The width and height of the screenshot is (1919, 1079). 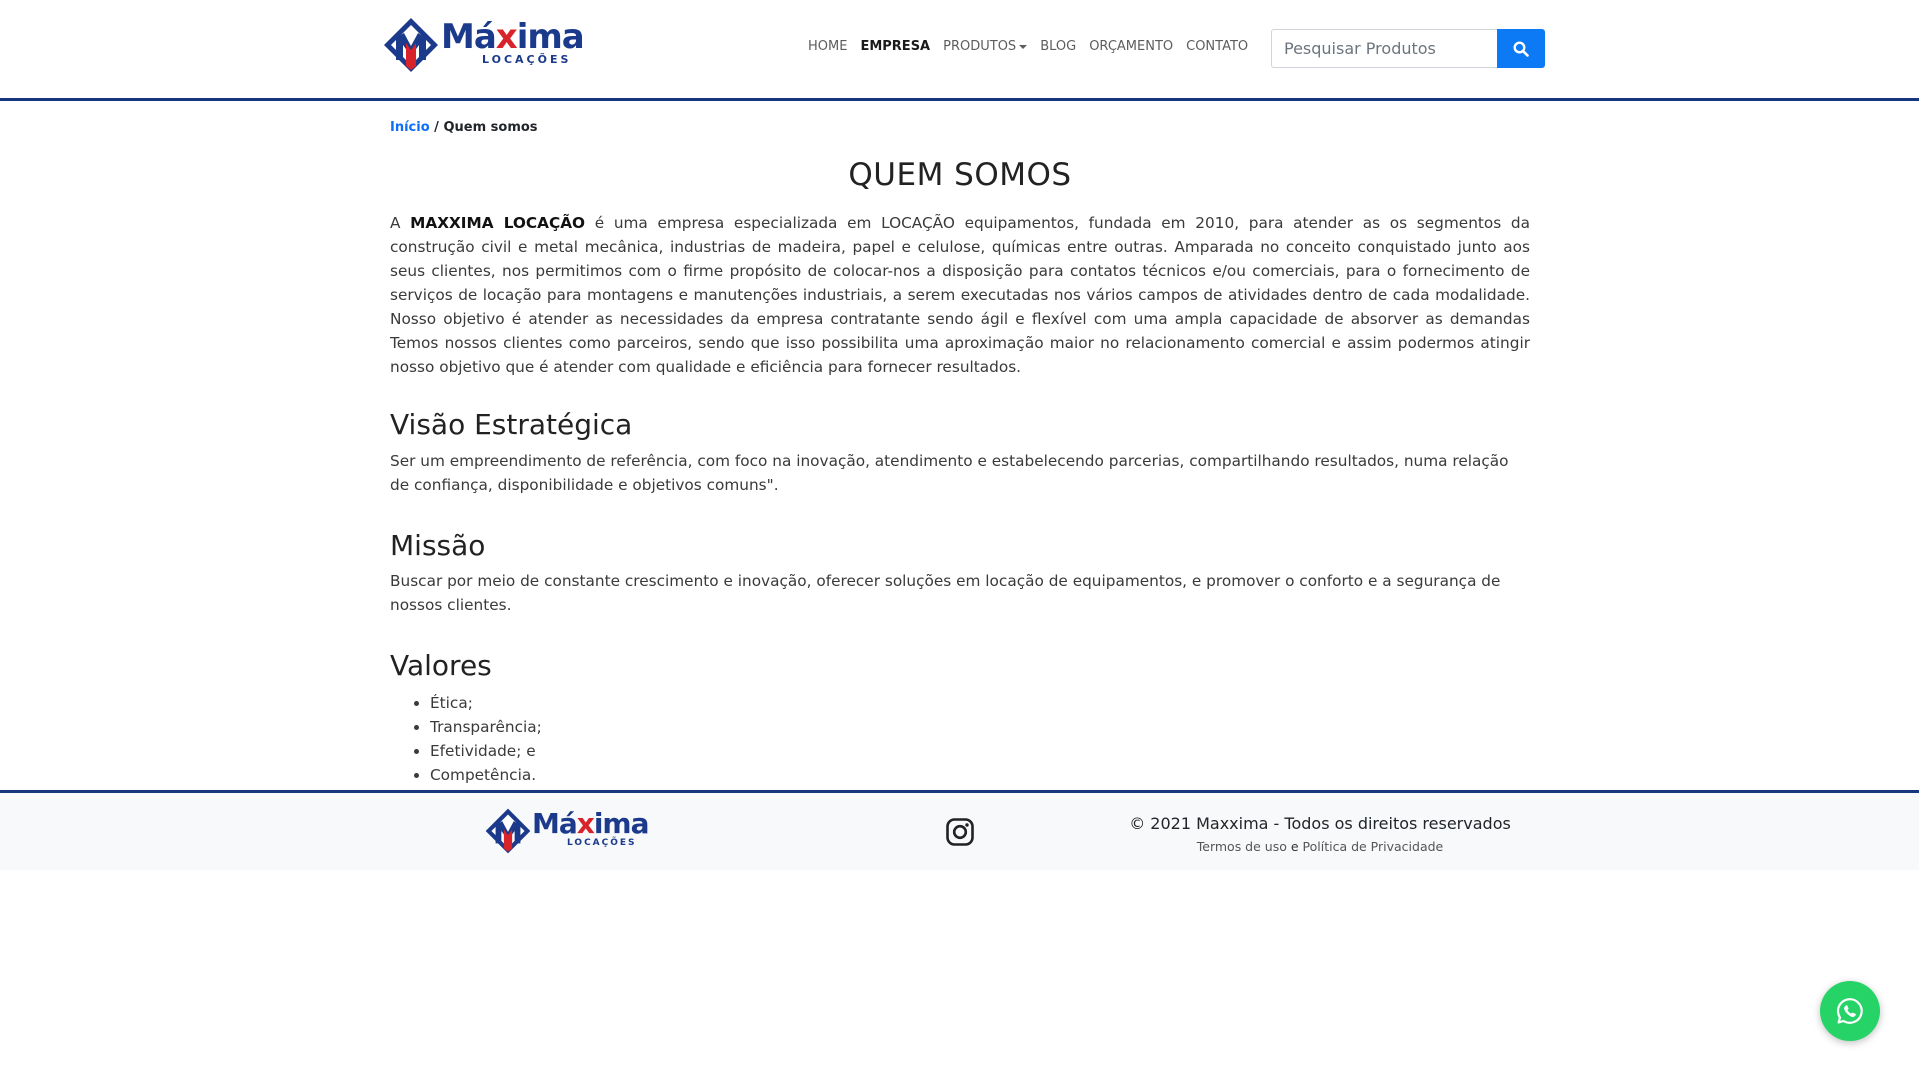 I want to click on legal-links: Termos de uso e Política de Privacidade, so click(x=1320, y=847).